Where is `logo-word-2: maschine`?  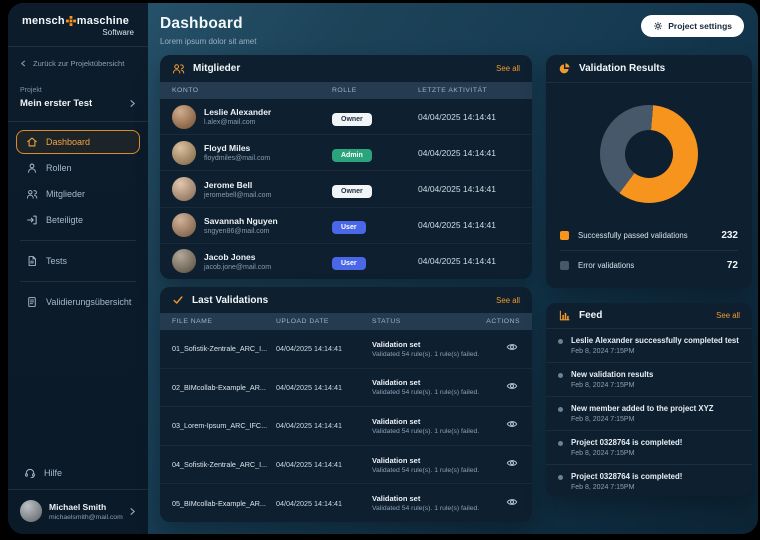
logo-word-2: maschine is located at coordinates (103, 21).